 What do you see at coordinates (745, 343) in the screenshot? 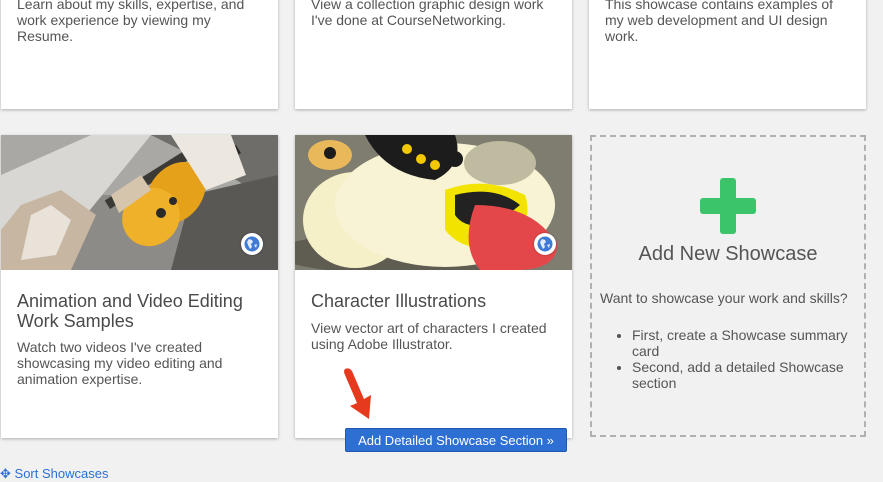
I see `list-item: First, create a Showcase summary card` at bounding box center [745, 343].